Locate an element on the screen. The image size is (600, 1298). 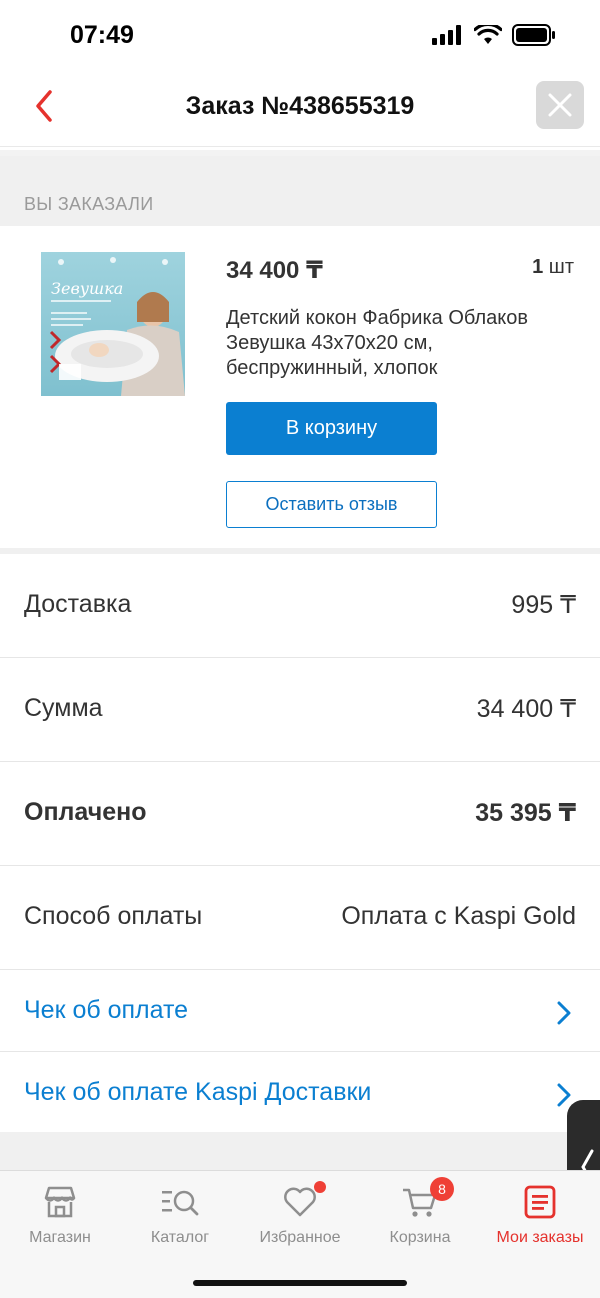
receipt-link: Чек об оплате is located at coordinates (300, 1011).